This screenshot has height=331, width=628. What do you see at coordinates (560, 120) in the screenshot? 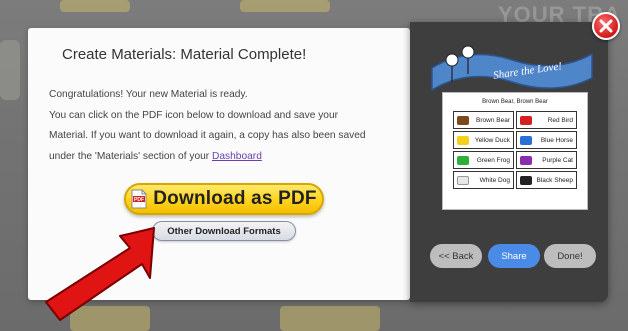
I see `cell-label: Red Bird` at bounding box center [560, 120].